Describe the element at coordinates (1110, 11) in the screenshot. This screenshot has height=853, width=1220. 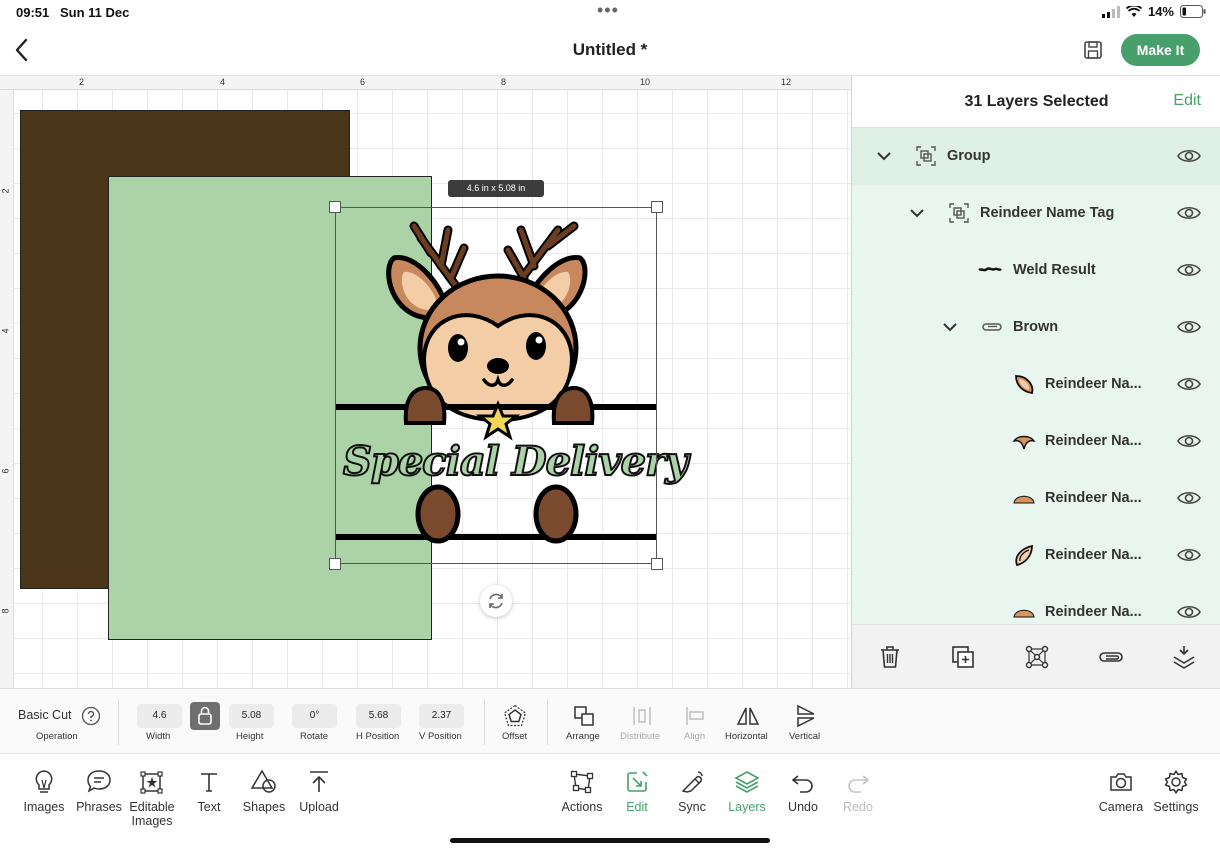
I see `signal-icon` at that location.